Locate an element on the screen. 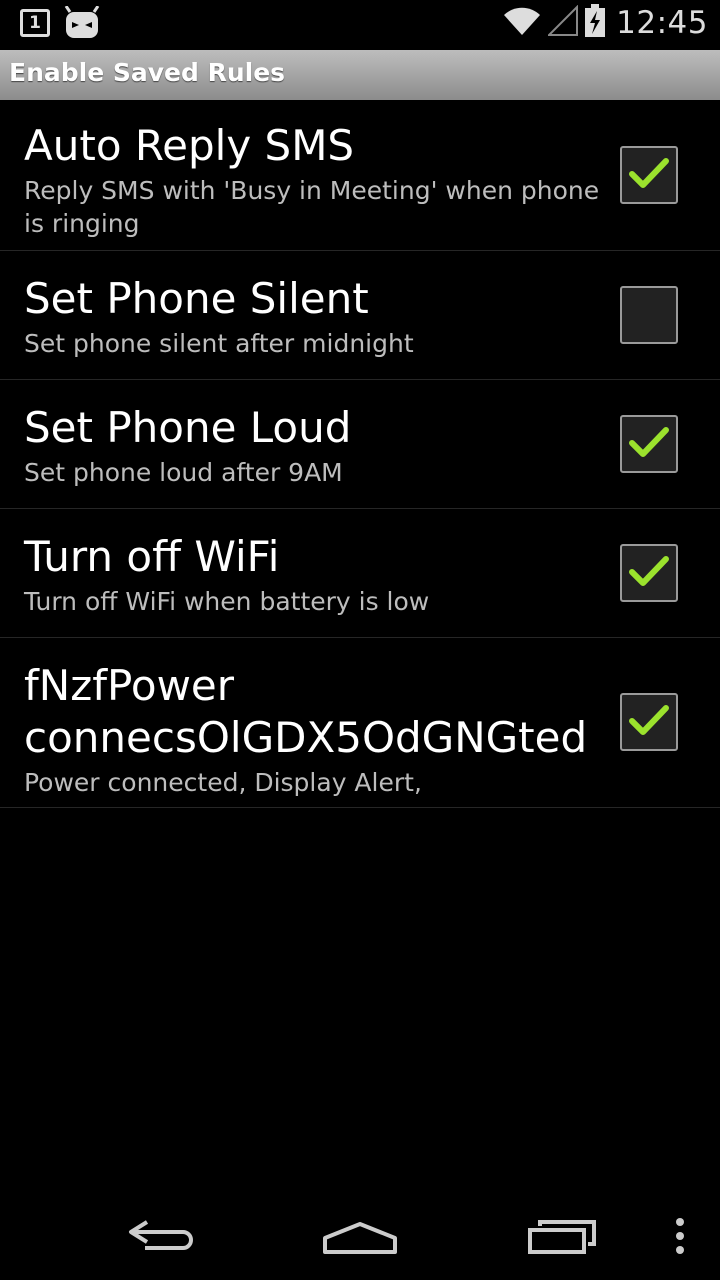  rule-summary: Power connected, Display Alert, is located at coordinates (223, 782).